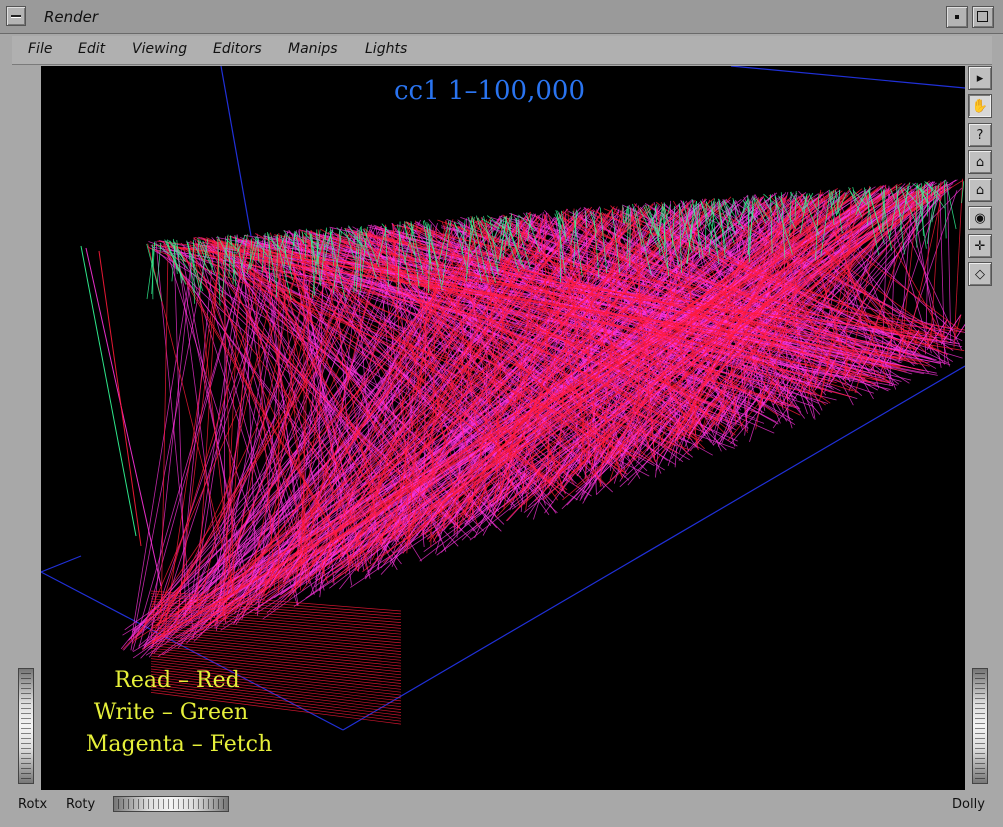  I want to click on minimize-icon, so click(957, 17).